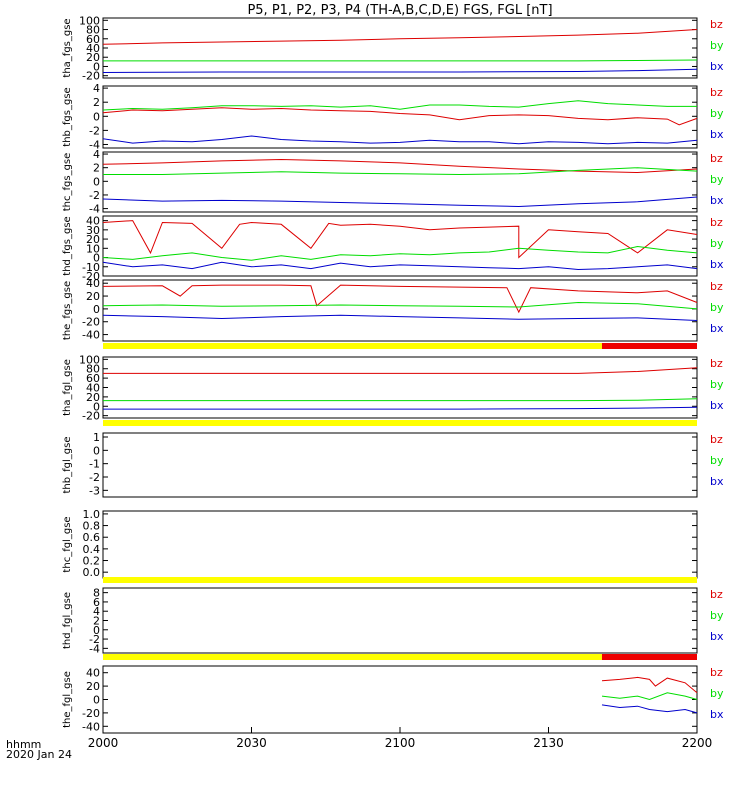  Describe the element at coordinates (67, 620) in the screenshot. I see `y-axis-label: thd_fgl_gse` at that location.